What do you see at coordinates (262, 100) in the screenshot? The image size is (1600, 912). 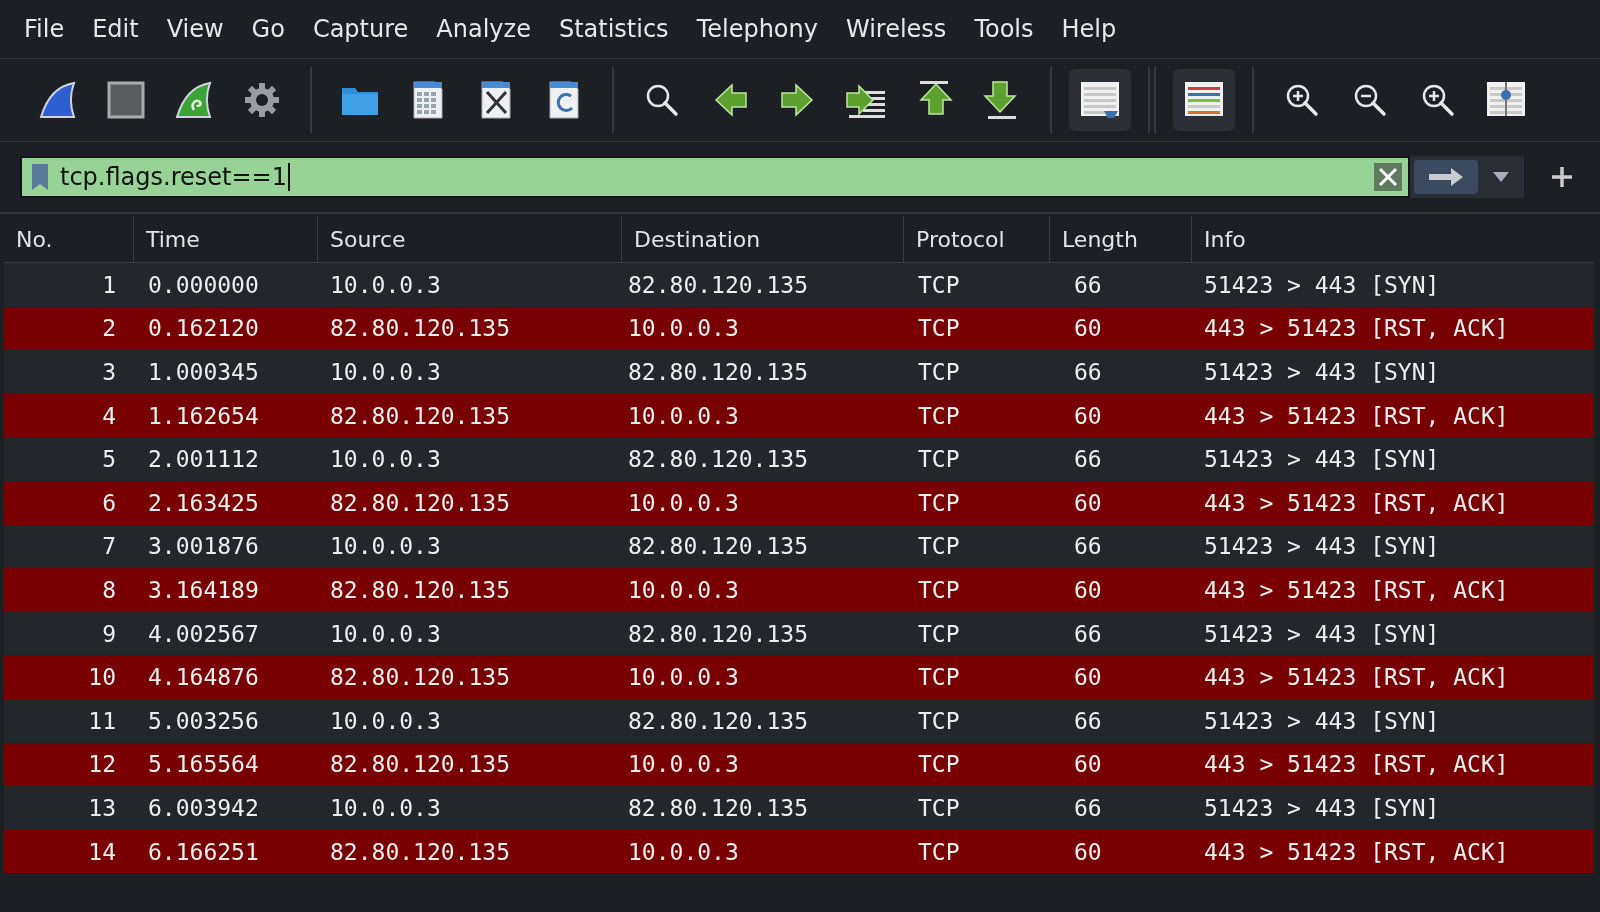 I see `settings-icon` at bounding box center [262, 100].